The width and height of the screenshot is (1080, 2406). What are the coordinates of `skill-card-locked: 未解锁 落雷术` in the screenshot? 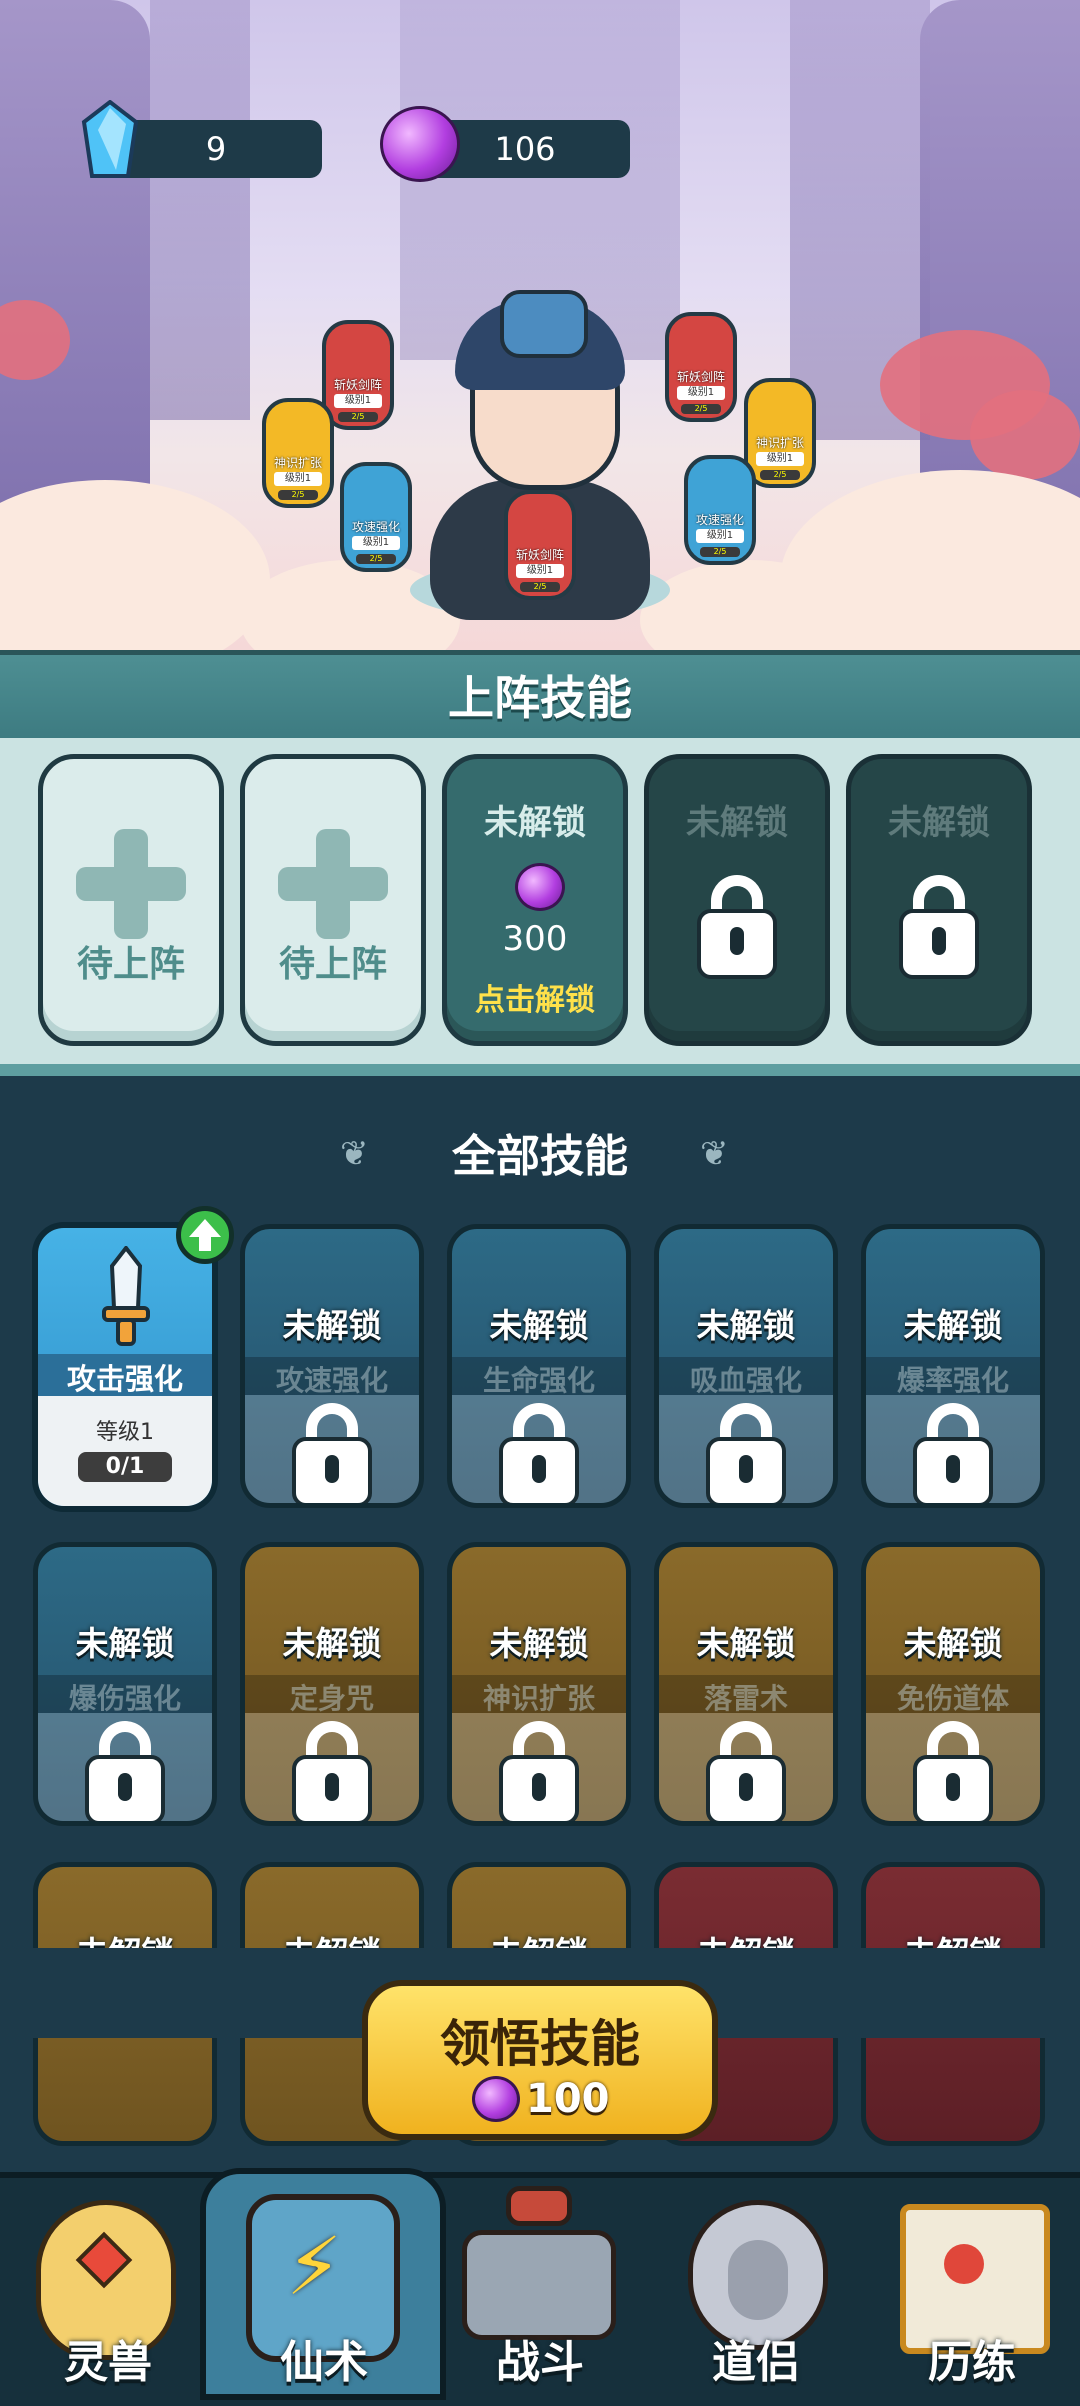 It's located at (746, 1684).